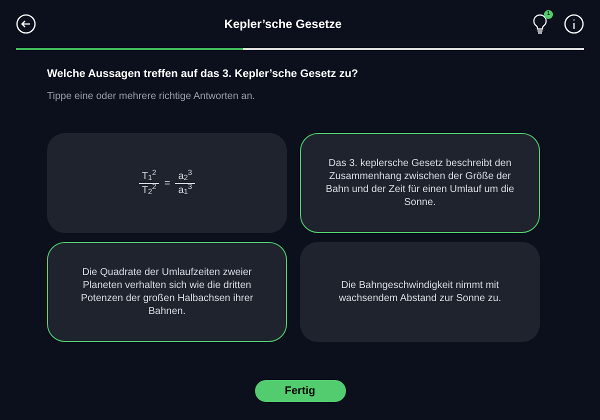 This screenshot has width=600, height=420. What do you see at coordinates (167, 292) in the screenshot?
I see `answer-card: Die Quadrate der Umlaufzeiten zweier Planeten verhalten sich wie die dritten Potenzen der großen Halbachsen ihrer Bahnen.` at bounding box center [167, 292].